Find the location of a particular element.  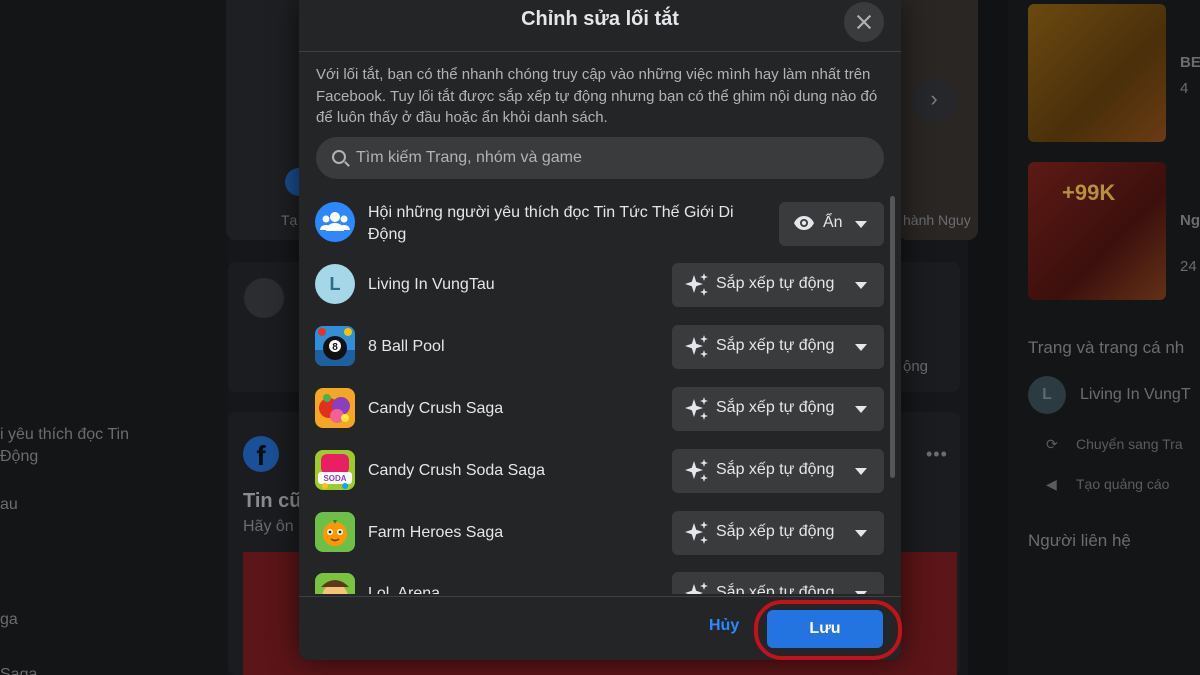

candy-crush-soda-game-icon: SODA is located at coordinates (335, 470).